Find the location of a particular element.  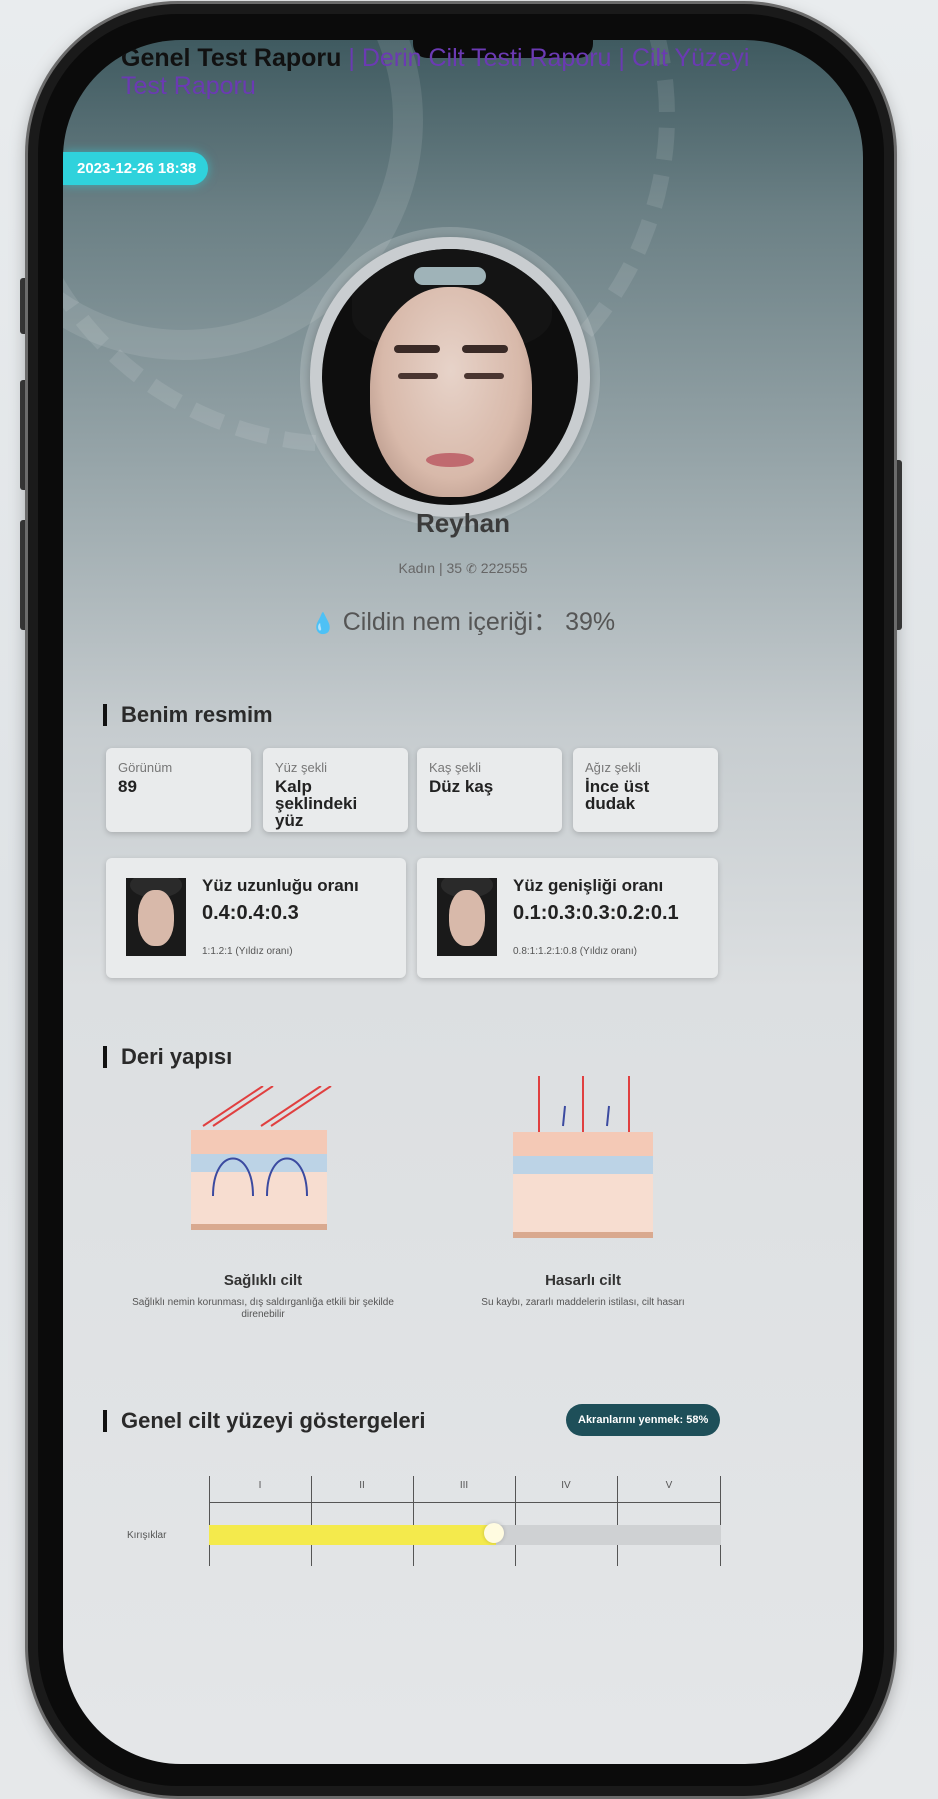

face-photo is located at coordinates (450, 377).